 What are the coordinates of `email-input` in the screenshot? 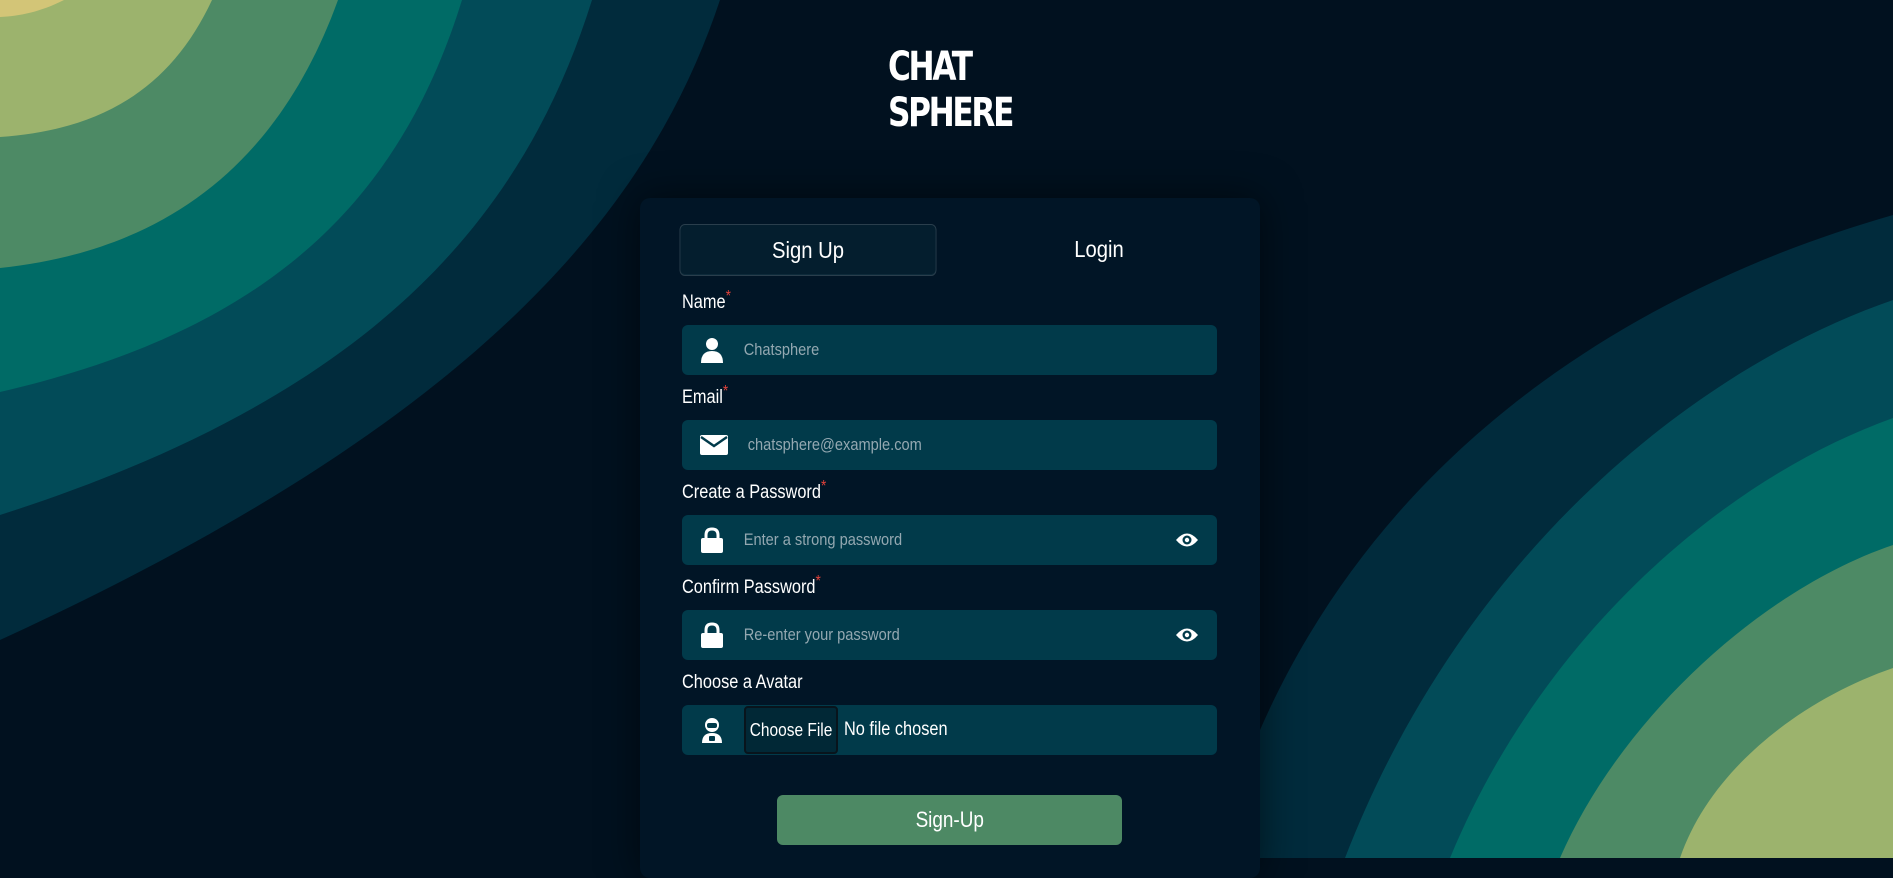 It's located at (949, 445).